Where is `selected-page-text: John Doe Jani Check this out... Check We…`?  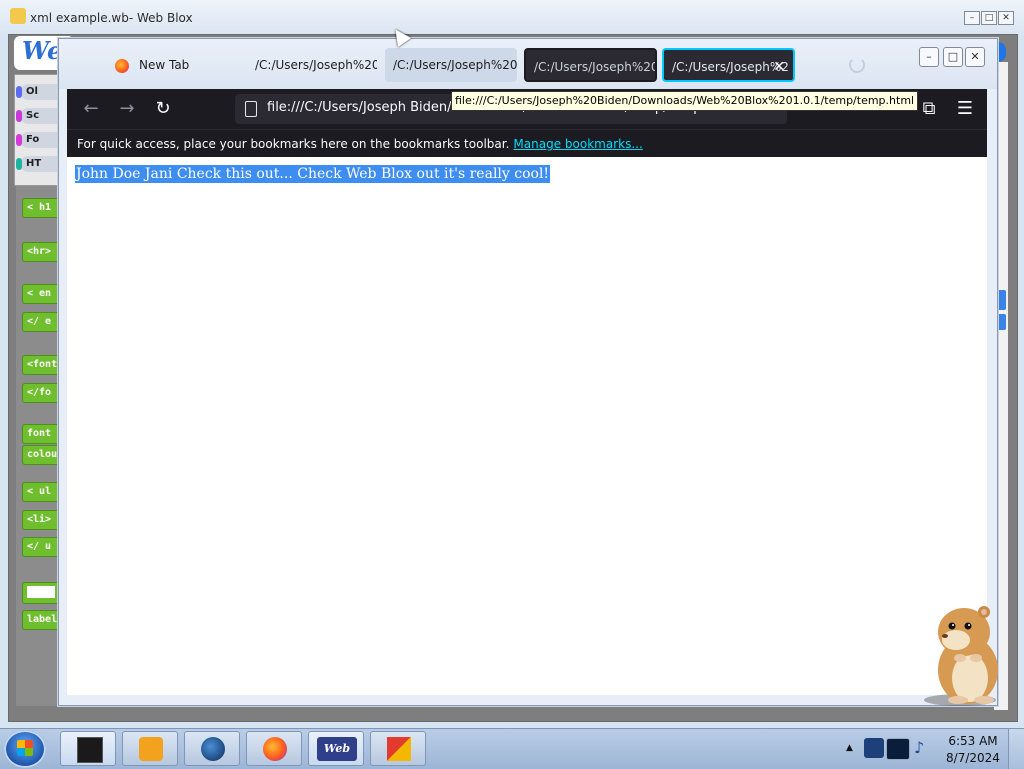
selected-page-text: John Doe Jani Check this out... Check We… is located at coordinates (313, 174).